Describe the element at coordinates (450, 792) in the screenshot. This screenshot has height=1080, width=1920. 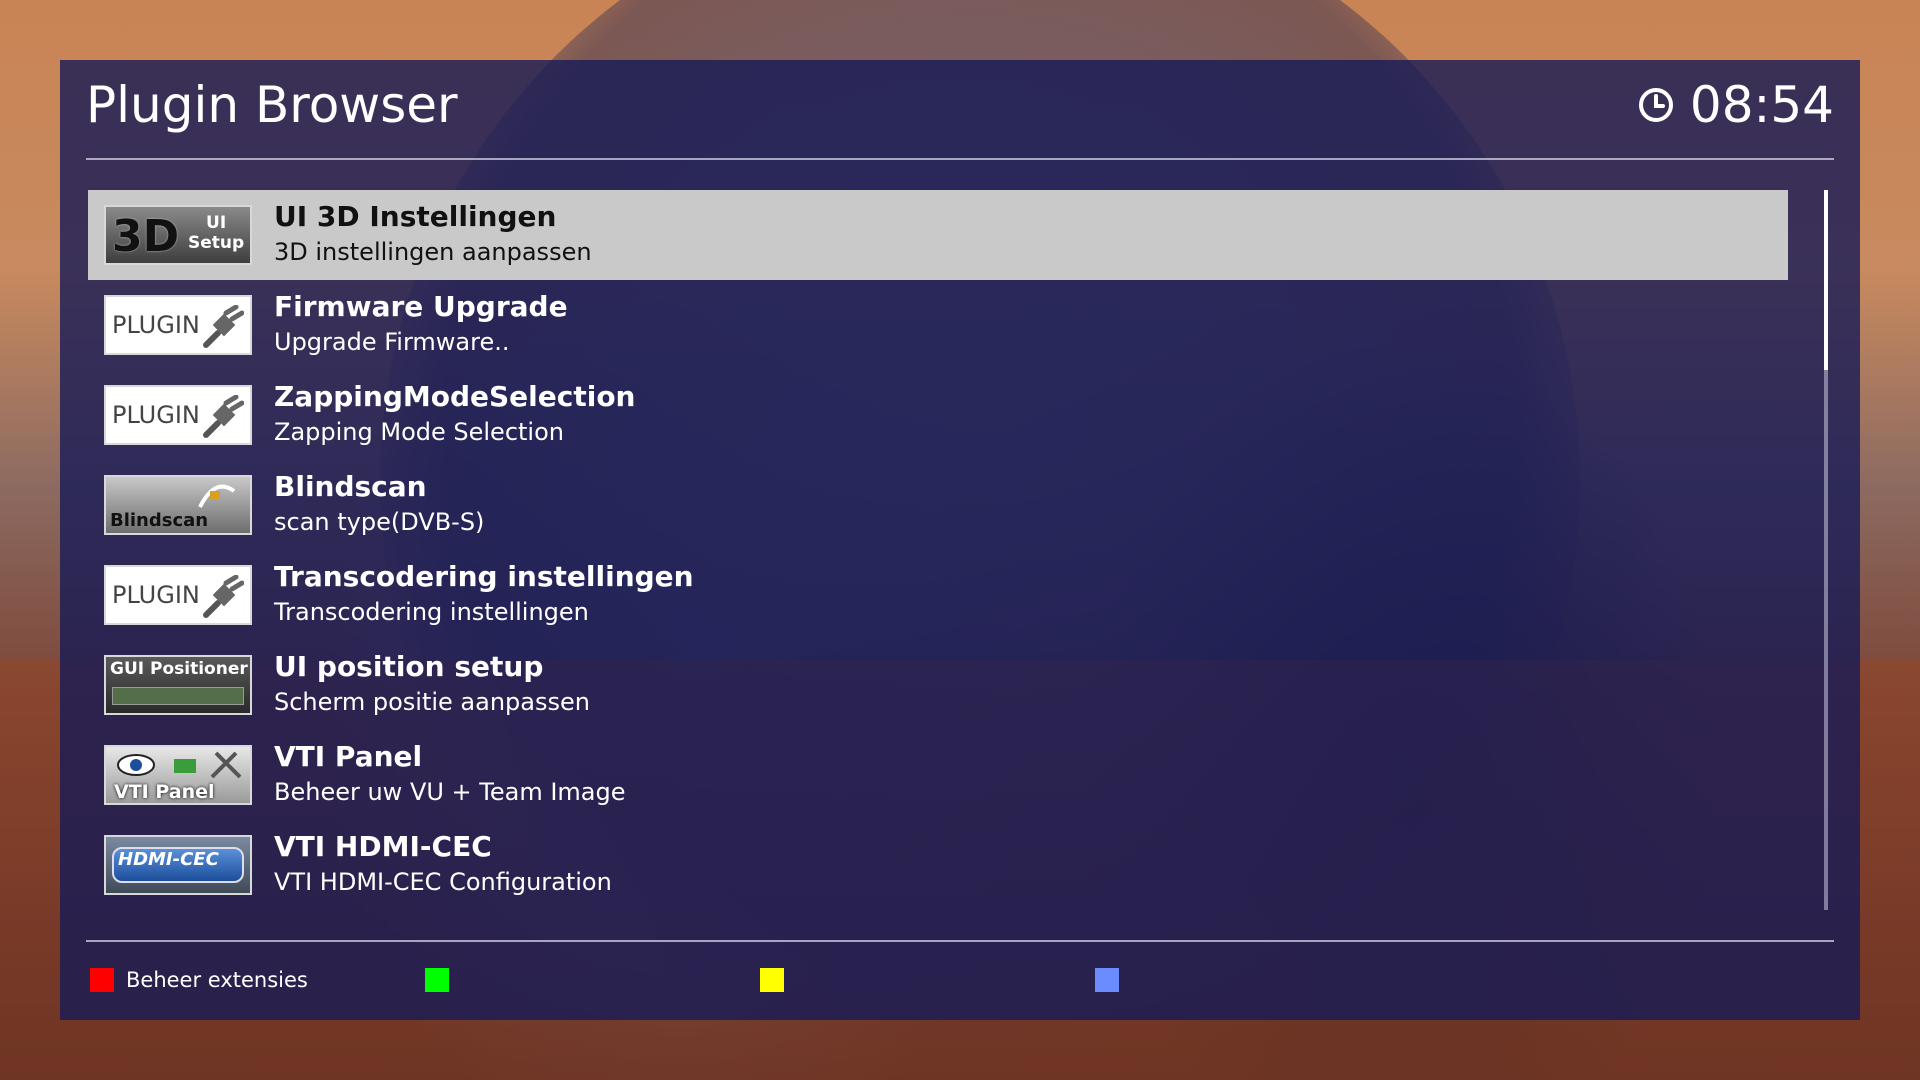
I see `plugin-description: Beheer uw VU + Team Image` at that location.